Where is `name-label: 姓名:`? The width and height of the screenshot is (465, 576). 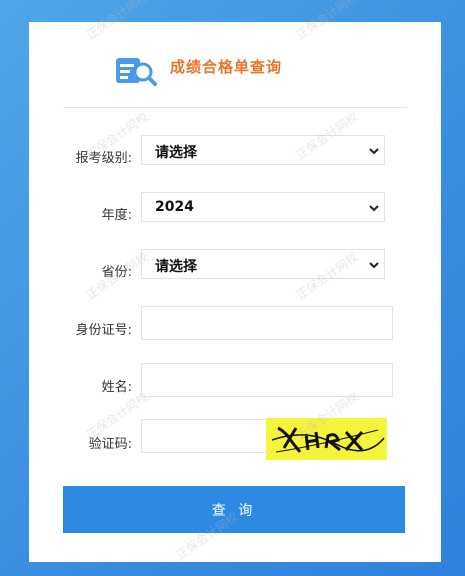 name-label: 姓名: is located at coordinates (116, 387).